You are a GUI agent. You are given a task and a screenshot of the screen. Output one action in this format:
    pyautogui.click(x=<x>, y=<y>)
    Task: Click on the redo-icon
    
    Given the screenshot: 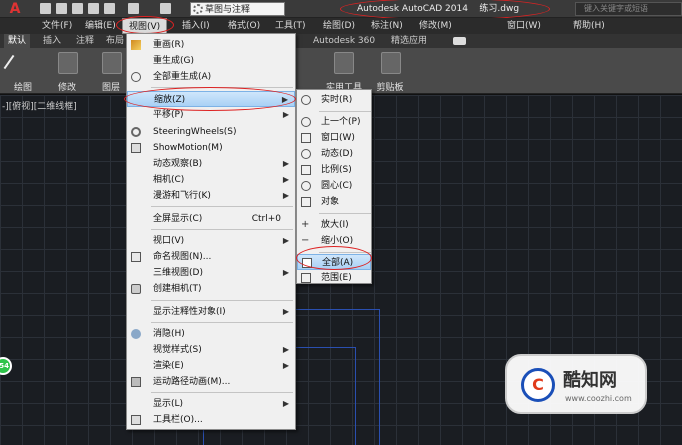 What is the action you would take?
    pyautogui.click(x=165, y=8)
    